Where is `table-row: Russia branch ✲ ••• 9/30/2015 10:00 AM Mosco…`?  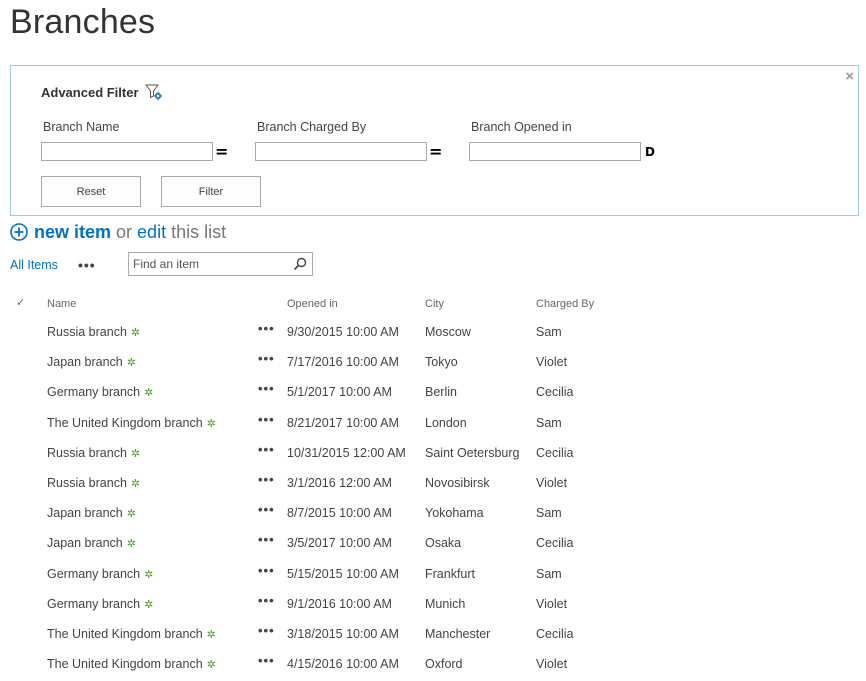 table-row: Russia branch ✲ ••• 9/30/2015 10:00 AM Mosco… is located at coordinates (435, 333).